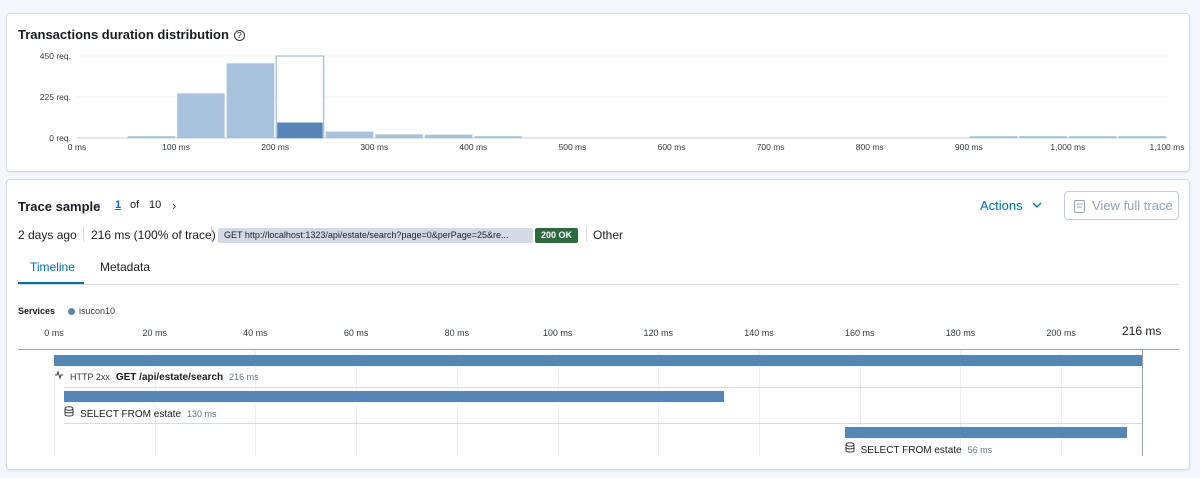 This screenshot has height=478, width=1200. What do you see at coordinates (771, 147) in the screenshot?
I see `x-tick-label: 700 ms` at bounding box center [771, 147].